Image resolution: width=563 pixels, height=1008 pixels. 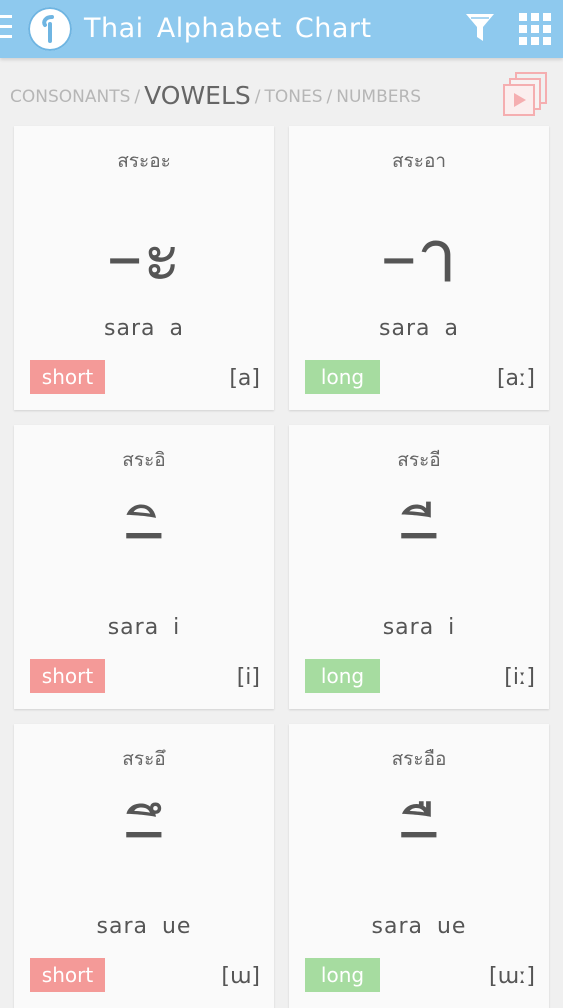 What do you see at coordinates (294, 97) in the screenshot?
I see `tab-tones: TONES` at bounding box center [294, 97].